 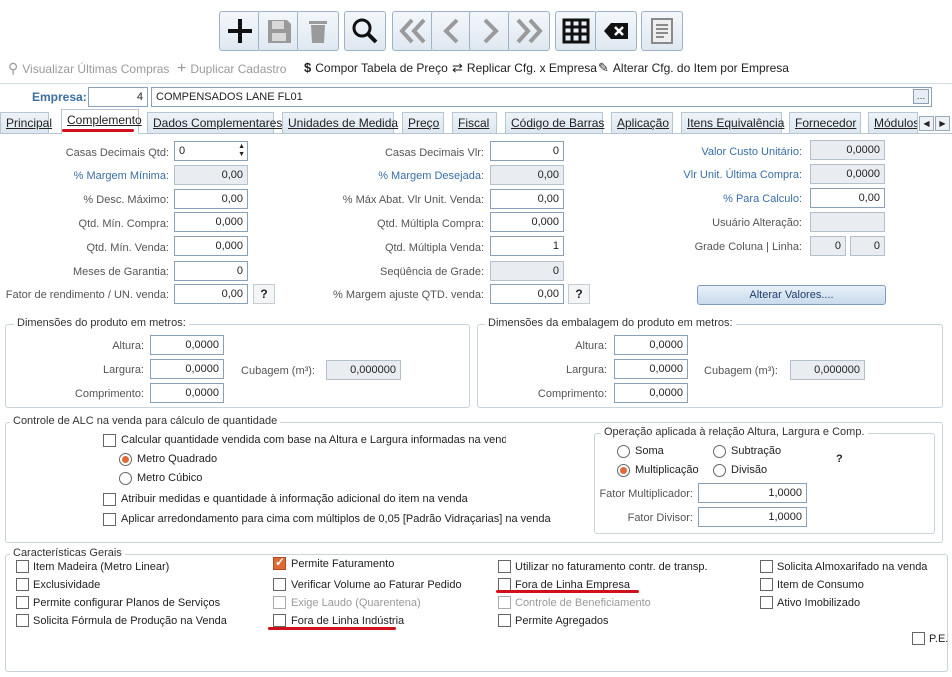 I want to click on company-code-input: 4, so click(x=118, y=97).